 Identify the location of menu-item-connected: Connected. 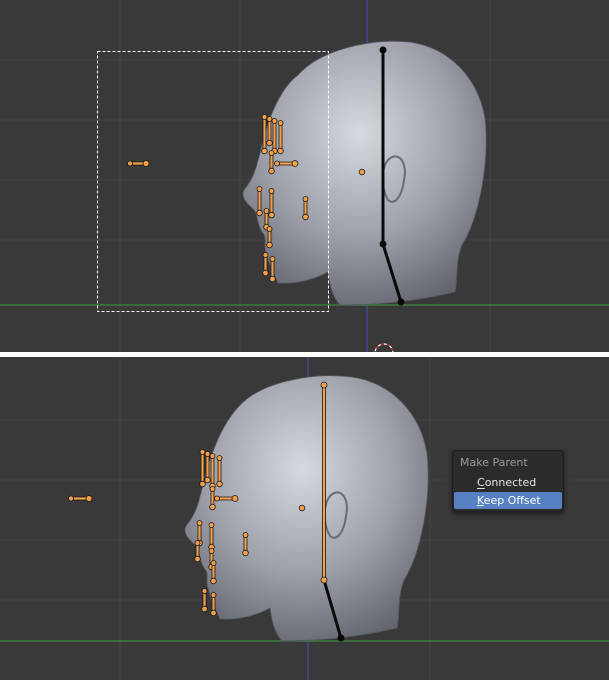
(508, 482).